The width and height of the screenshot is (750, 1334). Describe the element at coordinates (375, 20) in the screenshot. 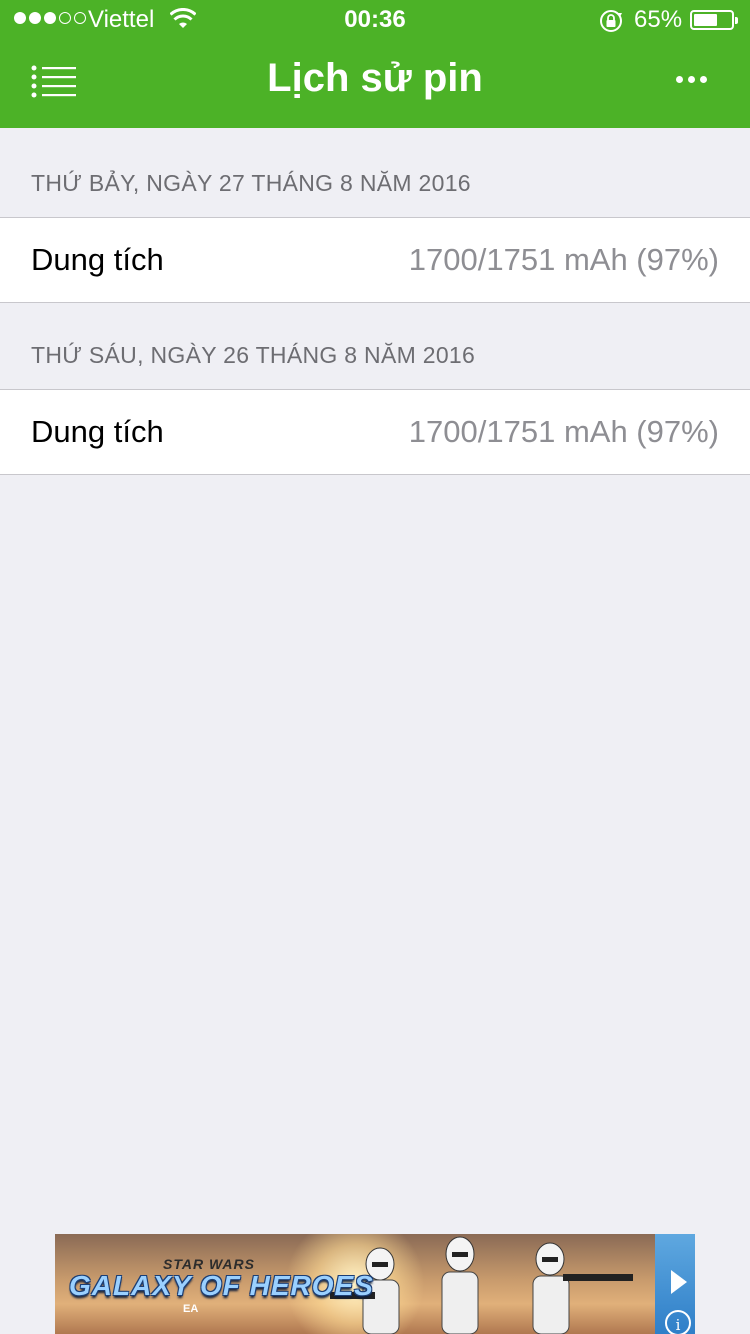

I see `status-bar: Viettel 00:36 65%` at that location.